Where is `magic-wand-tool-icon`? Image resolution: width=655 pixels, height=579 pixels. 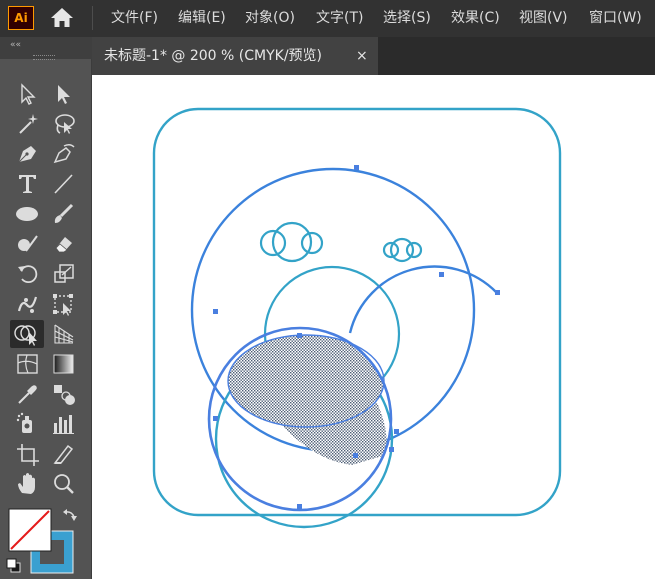 magic-wand-tool-icon is located at coordinates (28, 124).